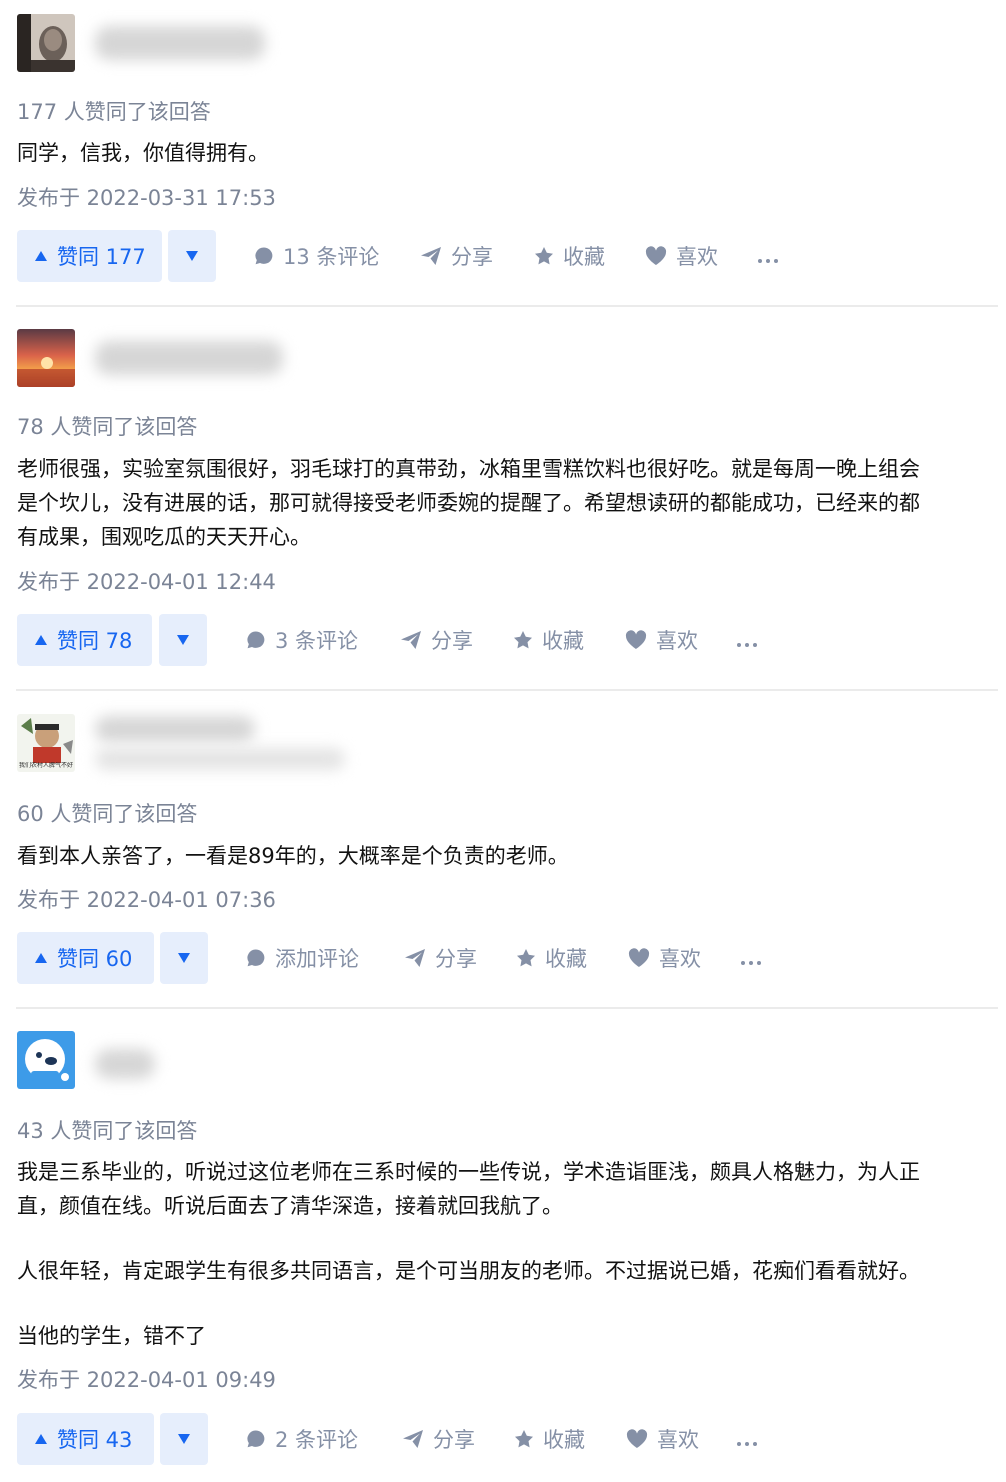  I want to click on answer-paragraph: 直，颜值在线。听说后面去了清华深造，接着就回我航了。, so click(290, 1206).